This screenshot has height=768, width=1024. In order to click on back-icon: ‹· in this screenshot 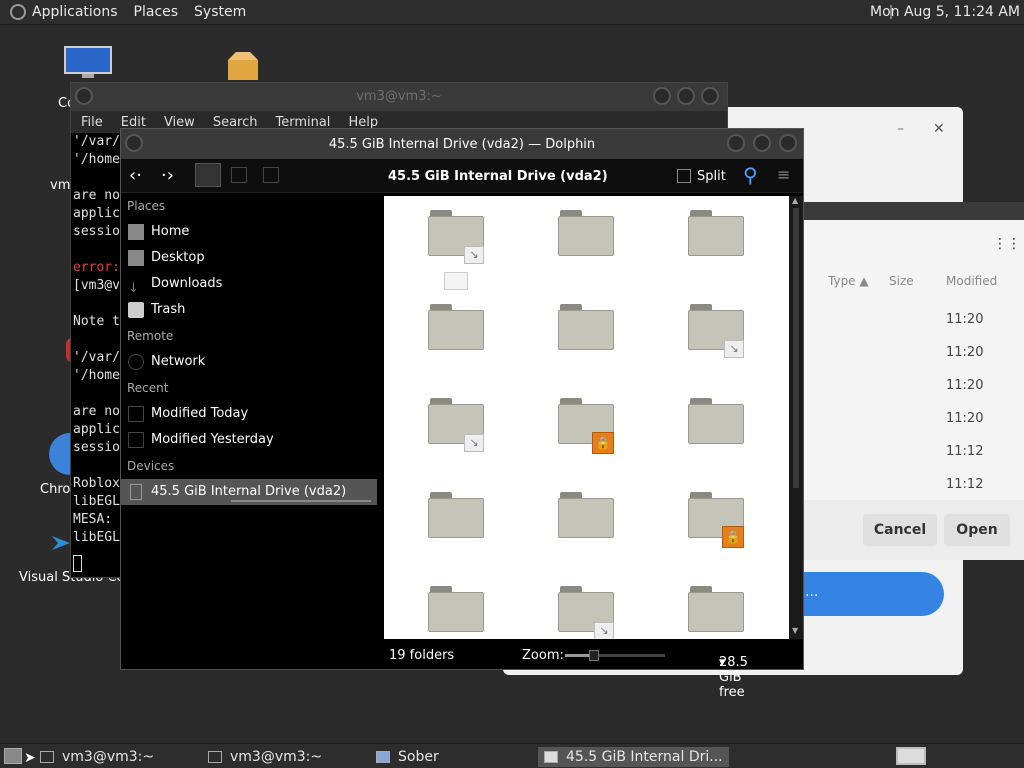, I will do `click(135, 175)`.